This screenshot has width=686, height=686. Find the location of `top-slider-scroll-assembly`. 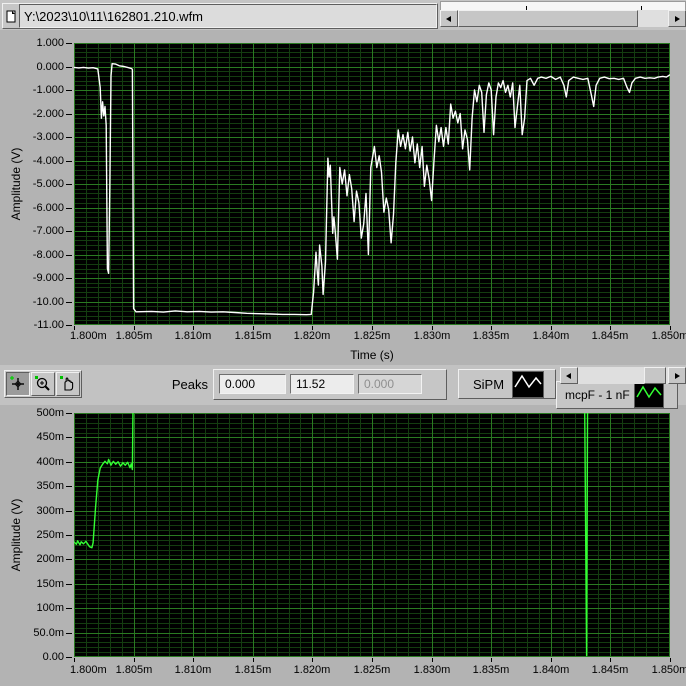

top-slider-scroll-assembly is located at coordinates (563, 14).